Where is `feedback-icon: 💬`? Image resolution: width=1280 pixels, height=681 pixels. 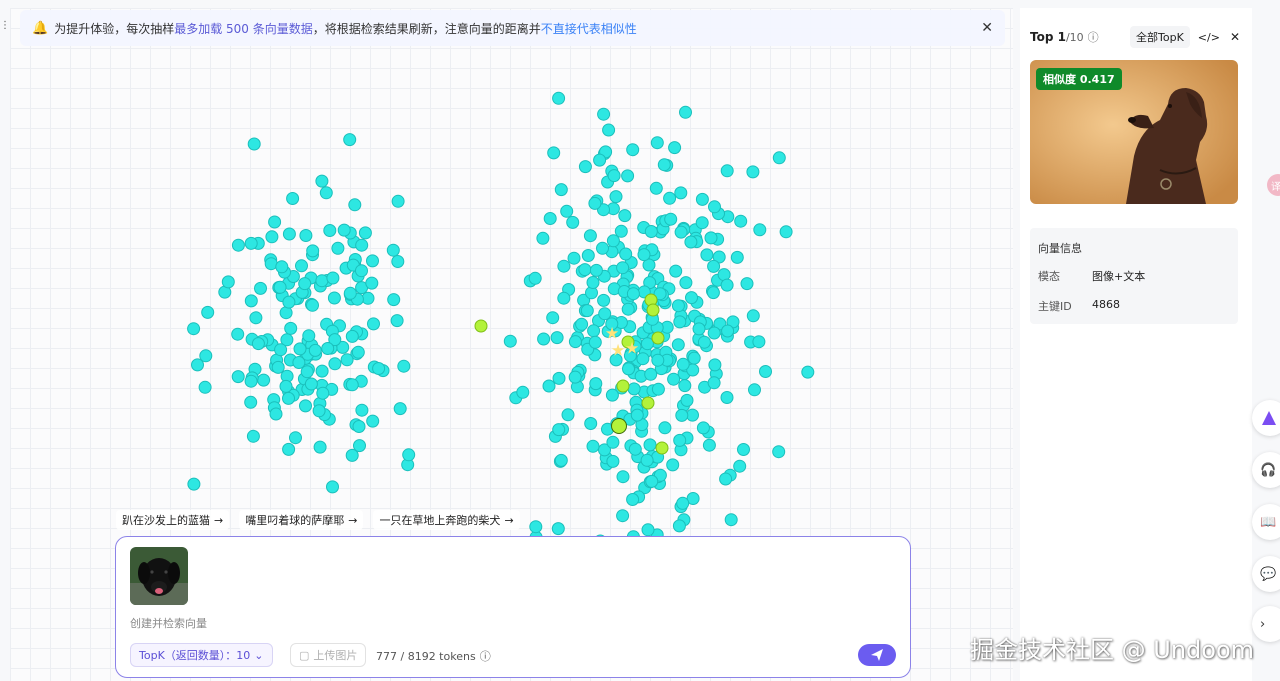
feedback-icon: 💬 is located at coordinates (1266, 574).